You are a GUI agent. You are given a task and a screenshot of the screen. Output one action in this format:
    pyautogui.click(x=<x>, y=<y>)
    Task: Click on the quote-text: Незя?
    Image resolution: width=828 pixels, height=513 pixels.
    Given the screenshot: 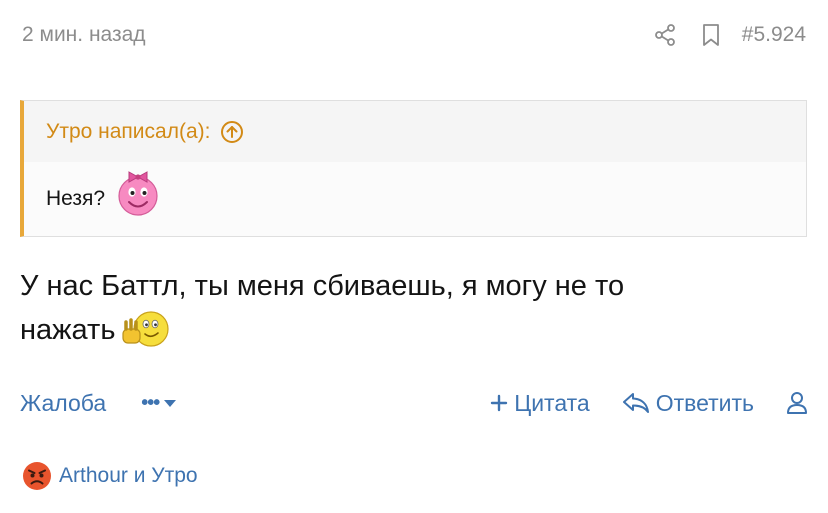 What is the action you would take?
    pyautogui.click(x=76, y=198)
    